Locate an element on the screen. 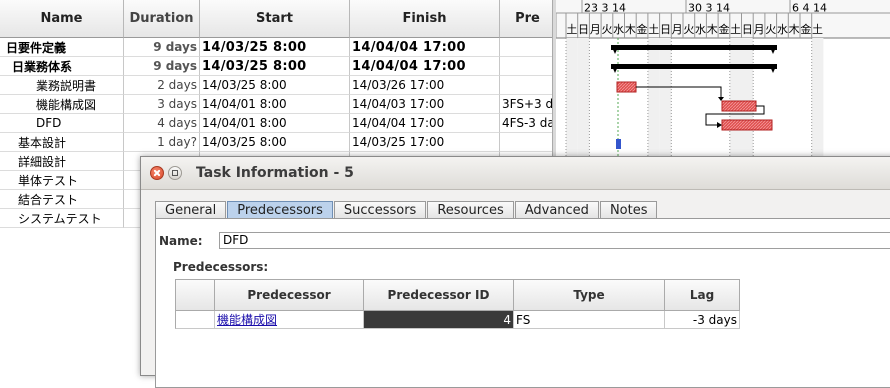 The image size is (890, 388). task-row: 日業務体系 9 days 14/03/25 8:00 14/04/04 17:00 is located at coordinates (278, 66).